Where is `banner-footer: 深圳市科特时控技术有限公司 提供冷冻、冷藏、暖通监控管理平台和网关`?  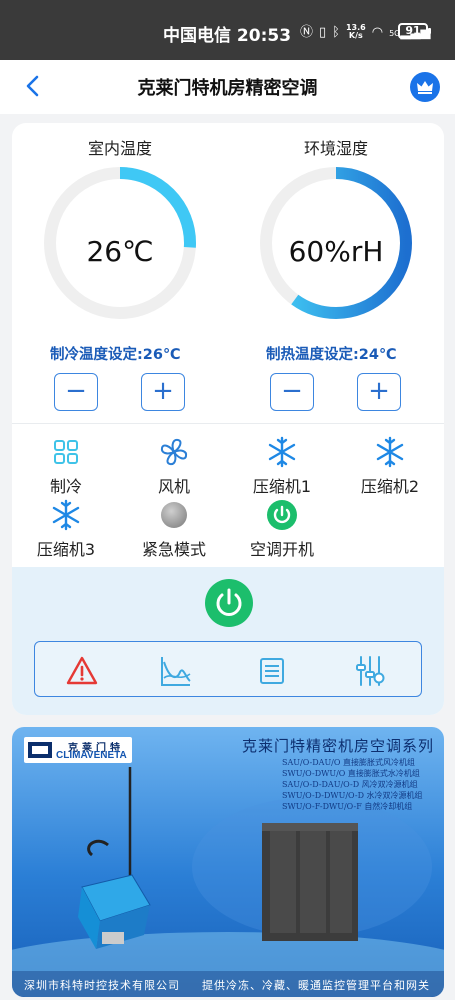 banner-footer: 深圳市科特时控技术有限公司 提供冷冻、冷藏、暖通监控管理平台和网关 is located at coordinates (228, 984).